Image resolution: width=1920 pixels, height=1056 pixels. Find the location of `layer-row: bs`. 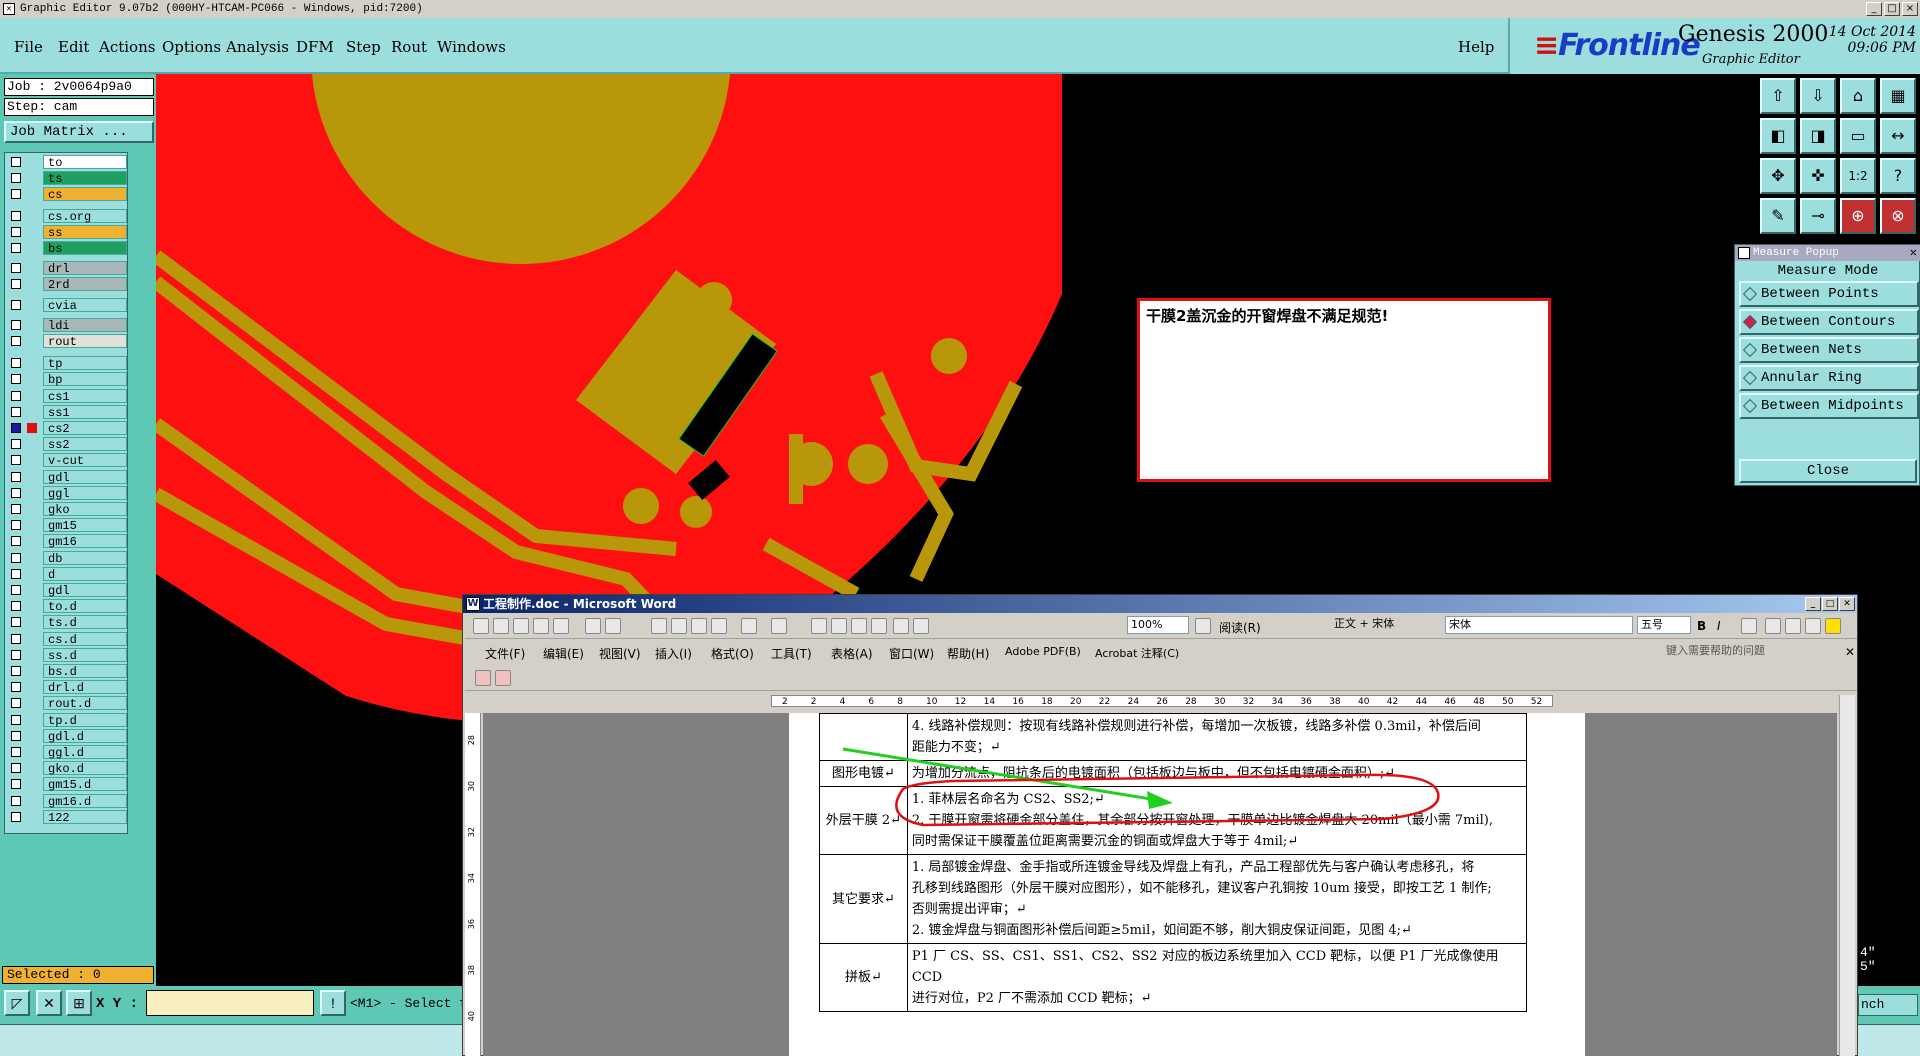

layer-row: bs is located at coordinates (67, 248).